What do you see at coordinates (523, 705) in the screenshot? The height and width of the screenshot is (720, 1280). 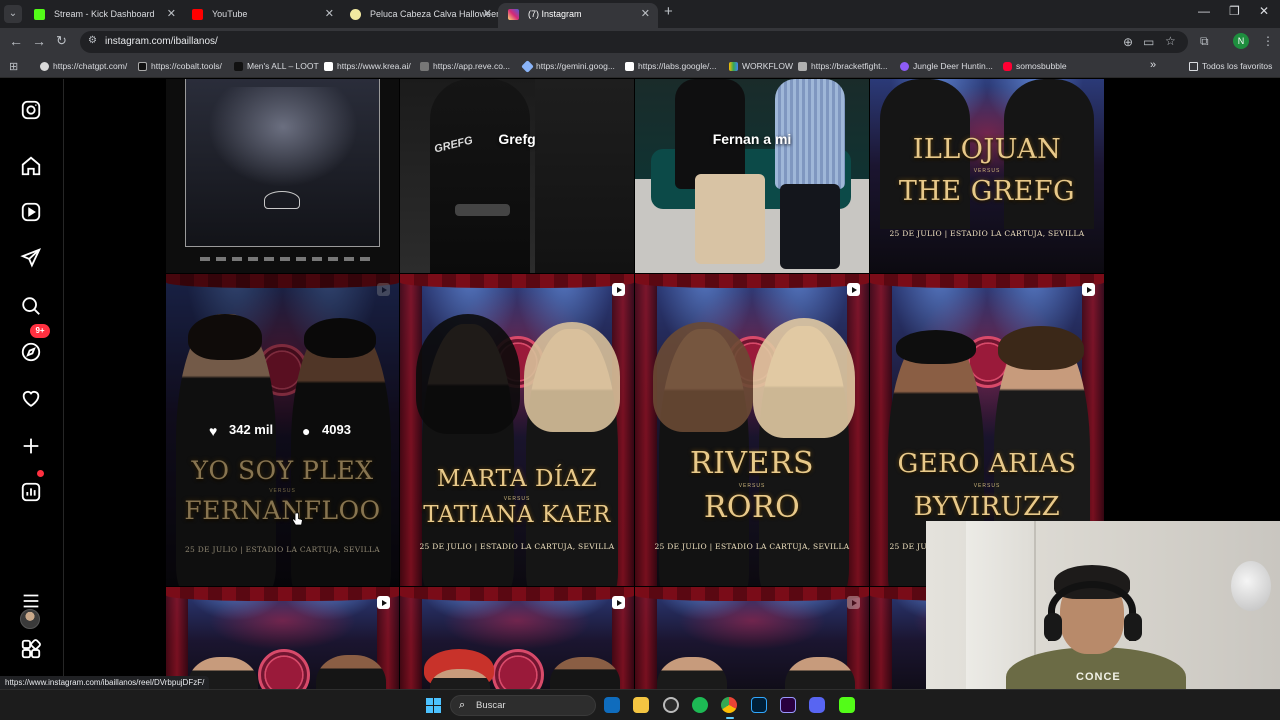 I see `taskbar-search: ⌕ Buscar` at bounding box center [523, 705].